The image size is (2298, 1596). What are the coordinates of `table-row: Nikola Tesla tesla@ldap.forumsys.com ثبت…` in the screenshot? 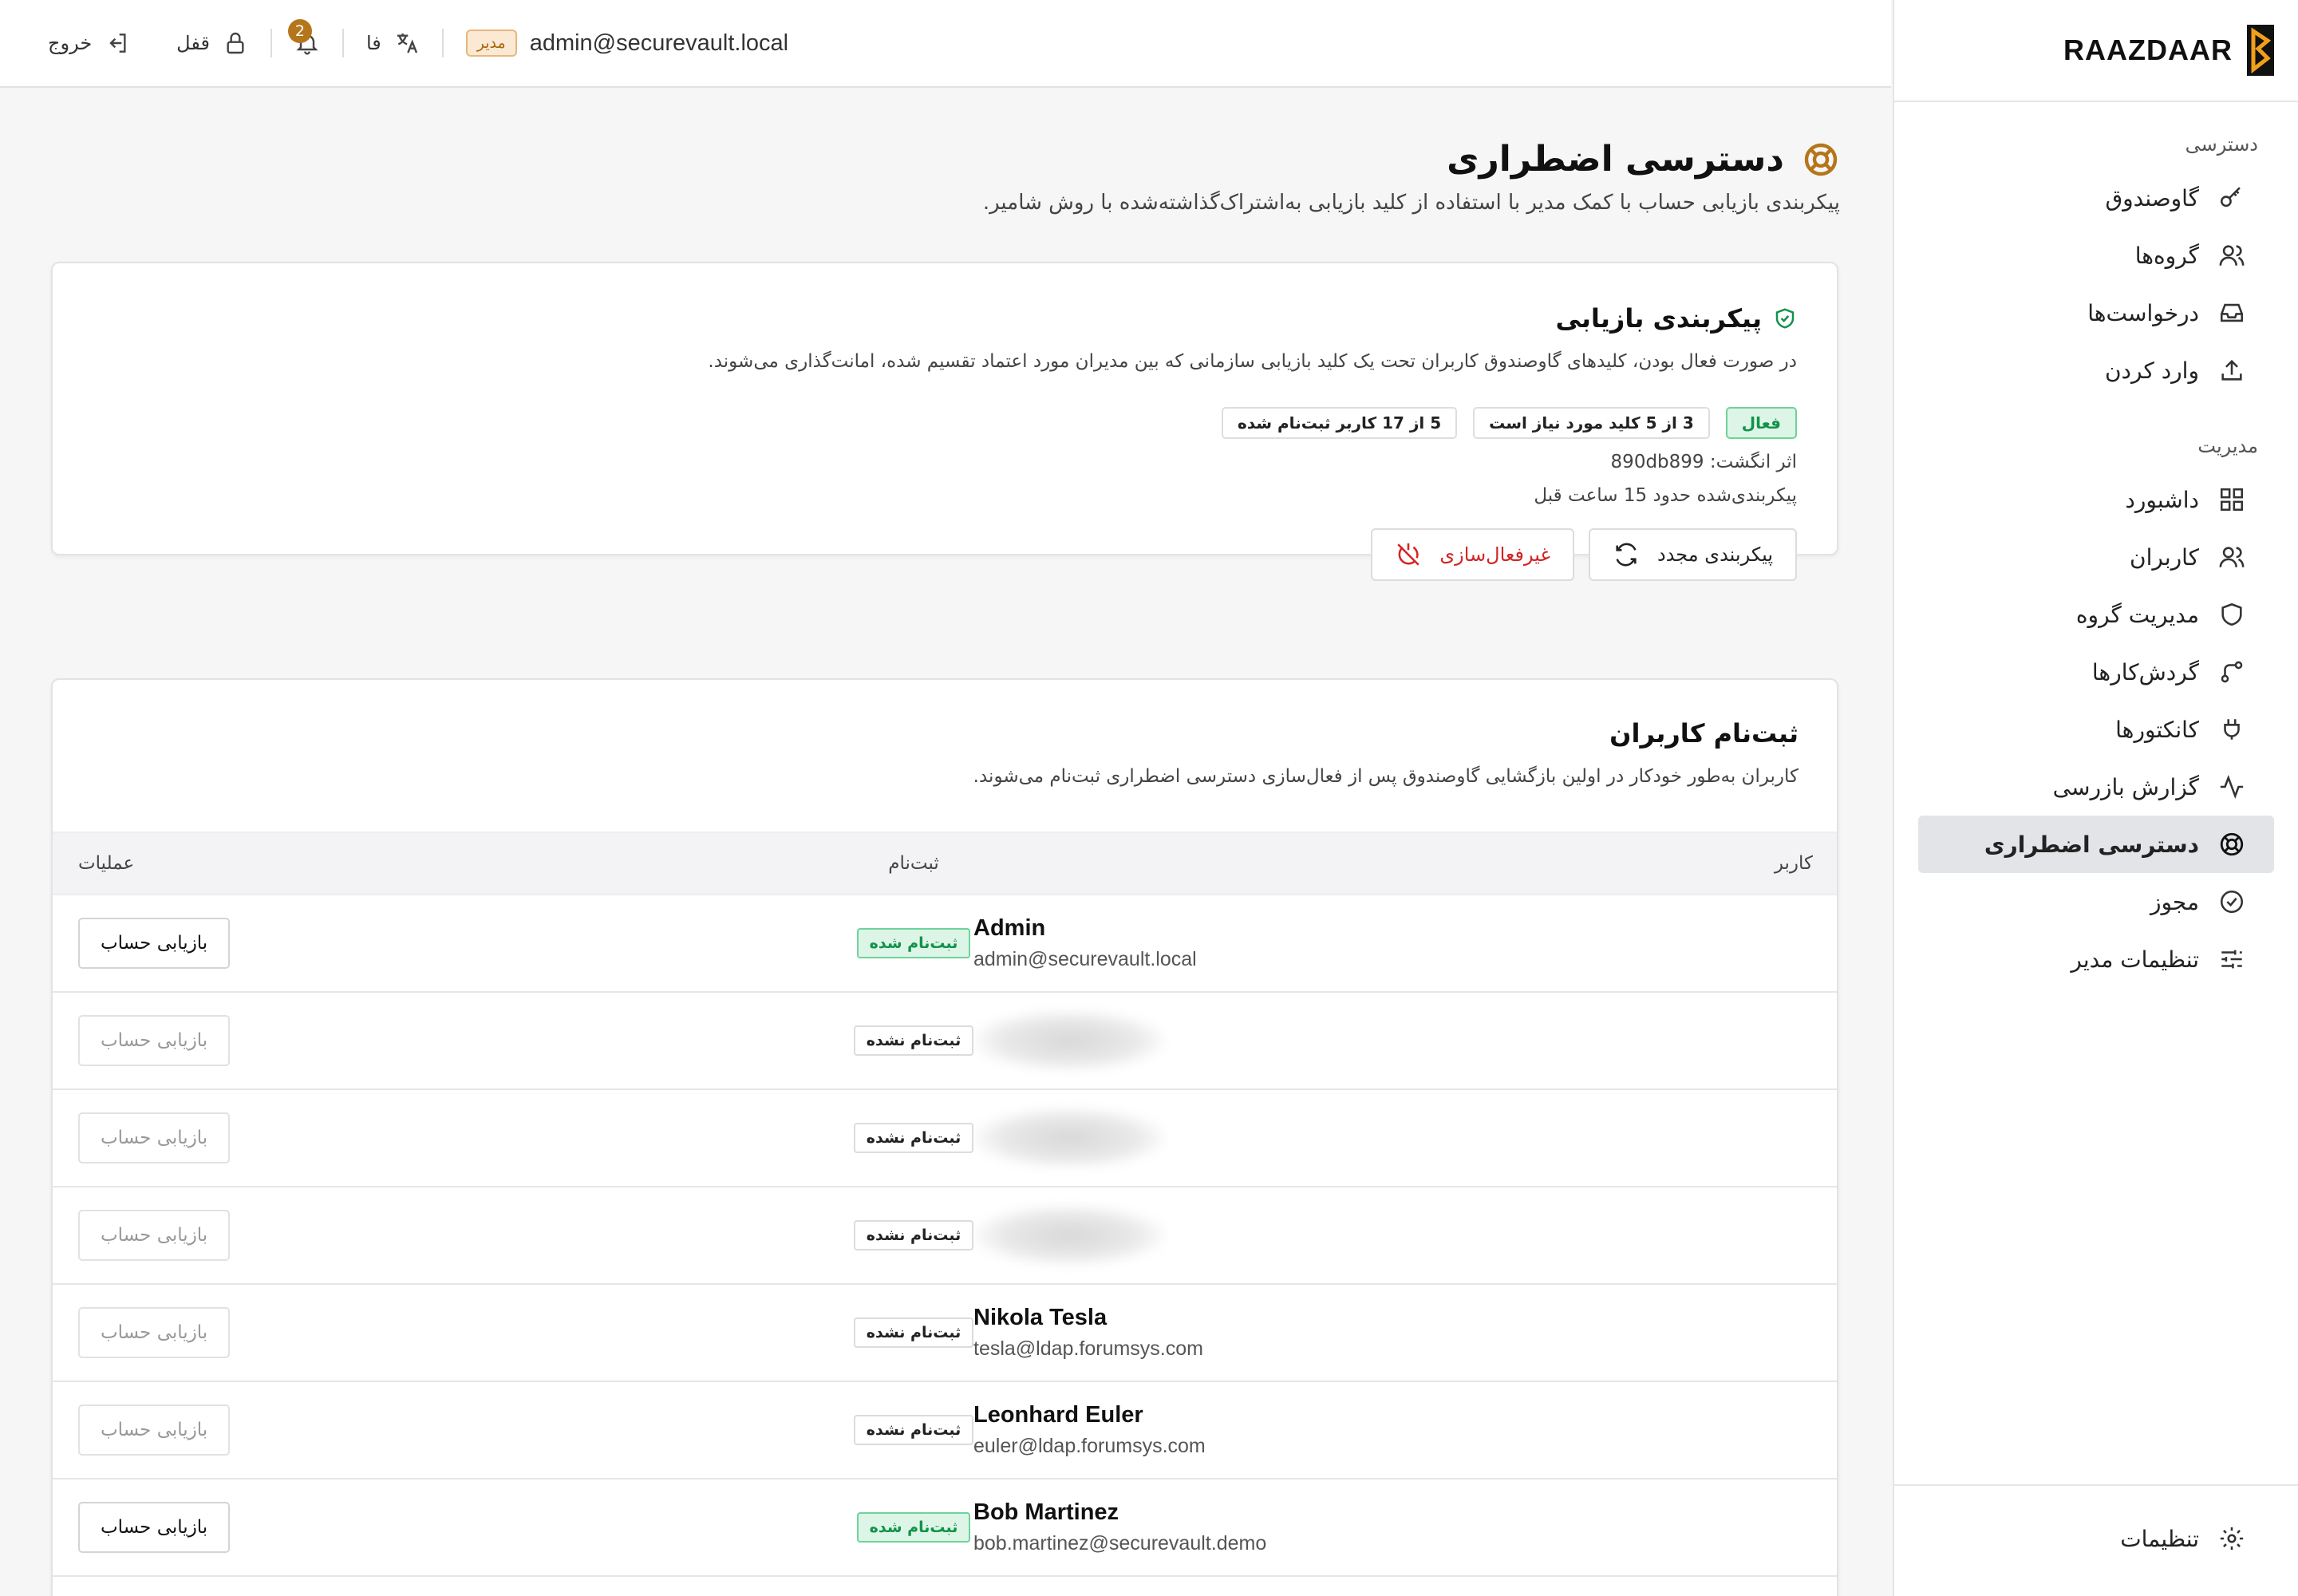 It's located at (945, 1333).